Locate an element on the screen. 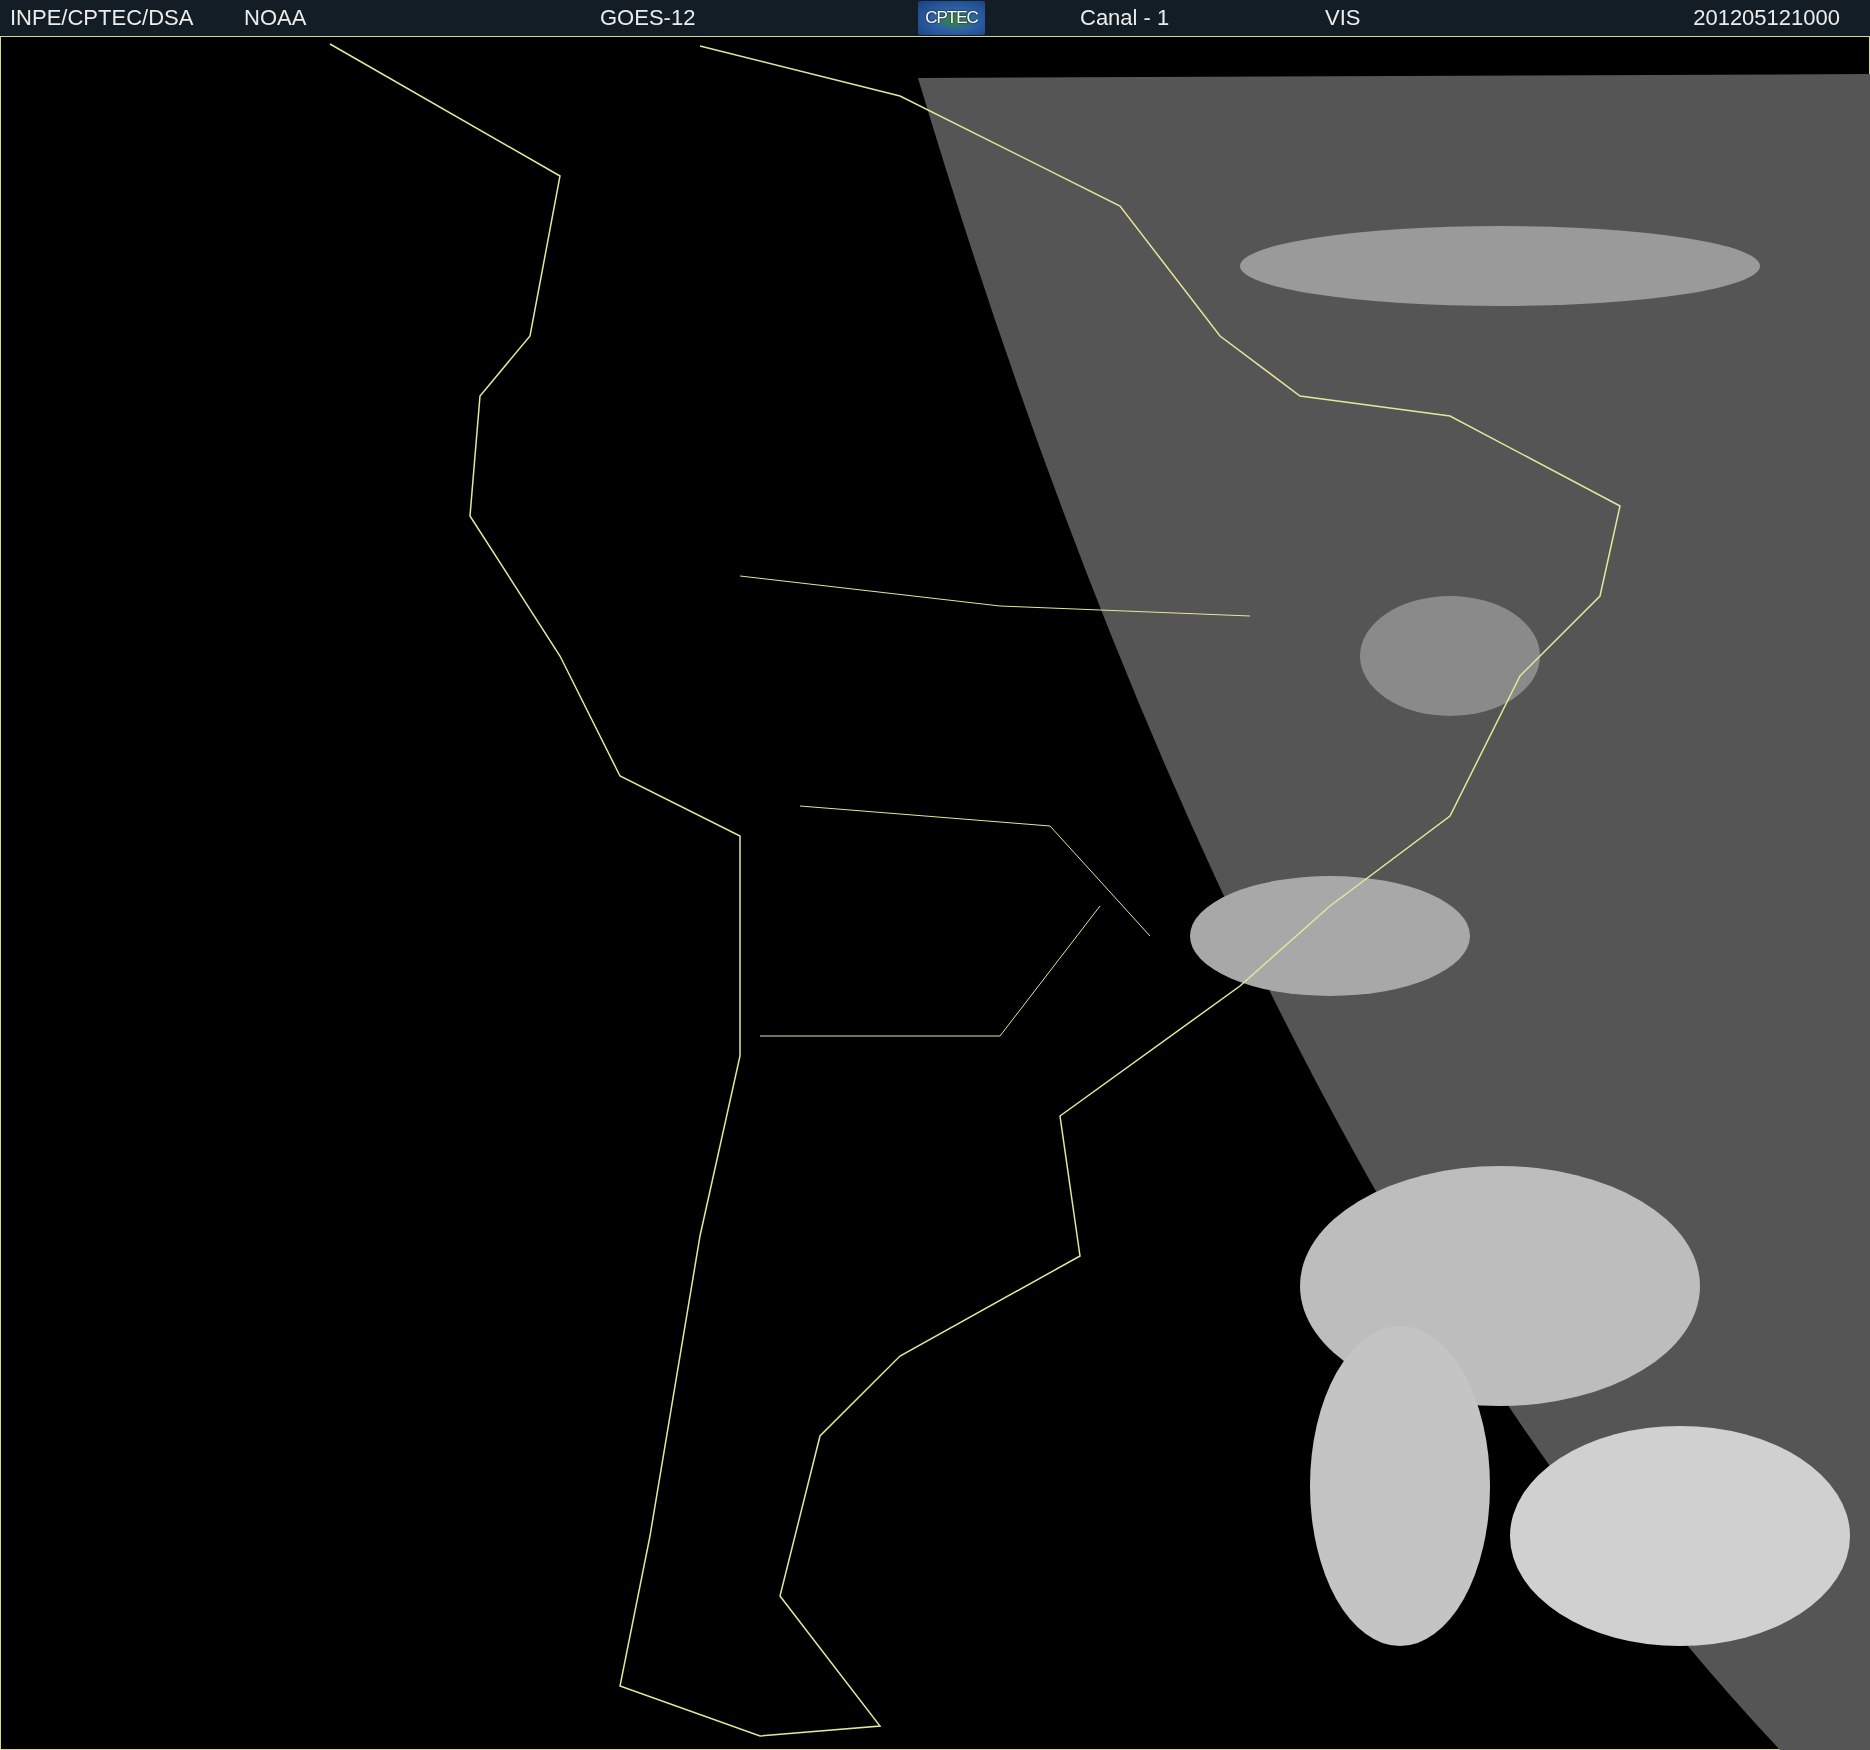 The width and height of the screenshot is (1870, 1750). band-label: VIS is located at coordinates (1343, 17).